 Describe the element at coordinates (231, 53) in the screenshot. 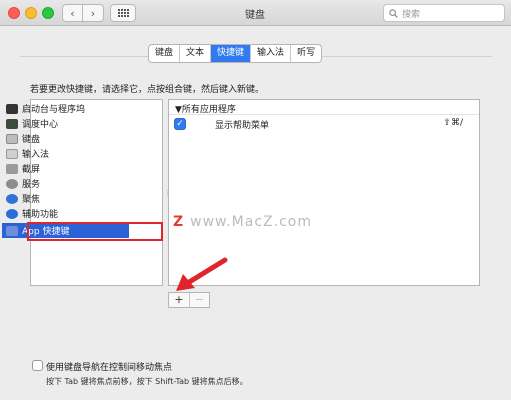

I see `tab-shortcuts: 快捷键` at that location.